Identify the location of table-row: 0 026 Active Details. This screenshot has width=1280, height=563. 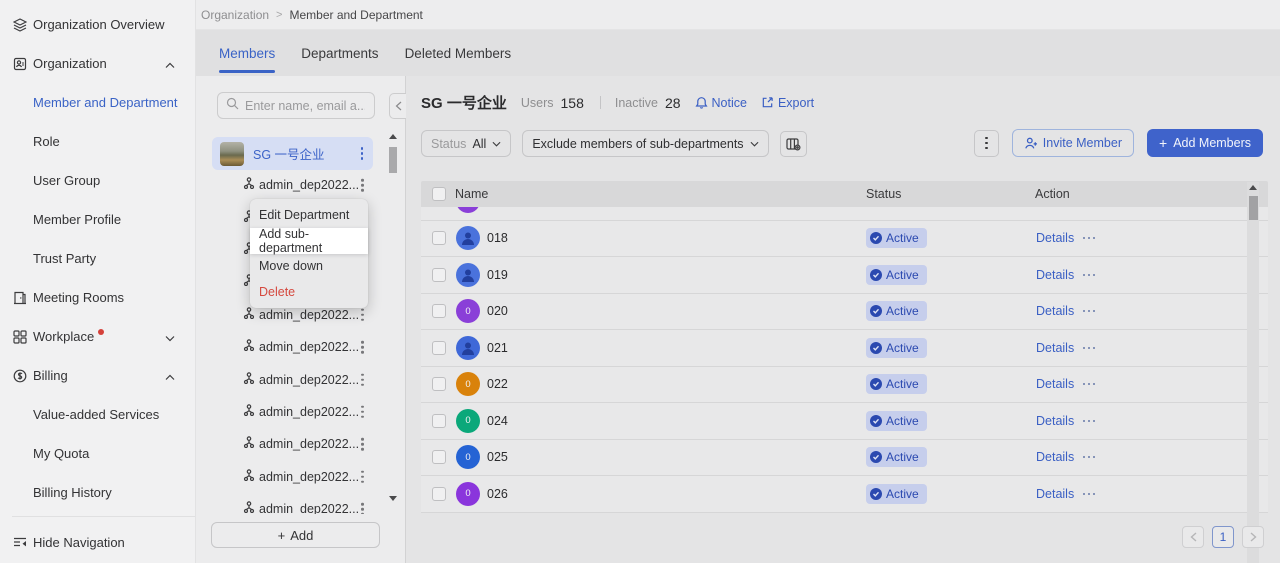
(844, 494).